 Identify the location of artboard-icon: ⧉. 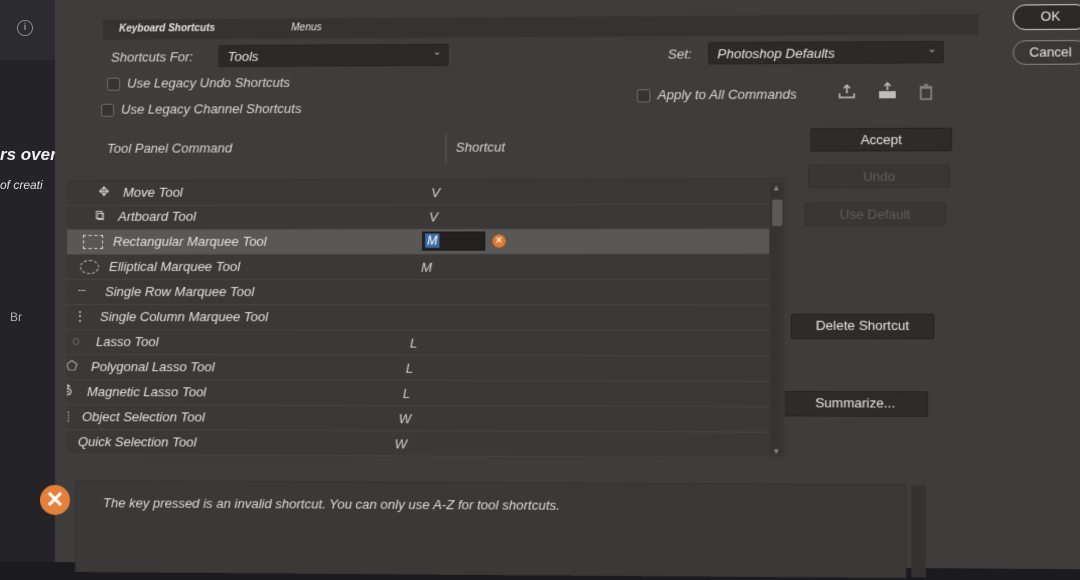
(100, 216).